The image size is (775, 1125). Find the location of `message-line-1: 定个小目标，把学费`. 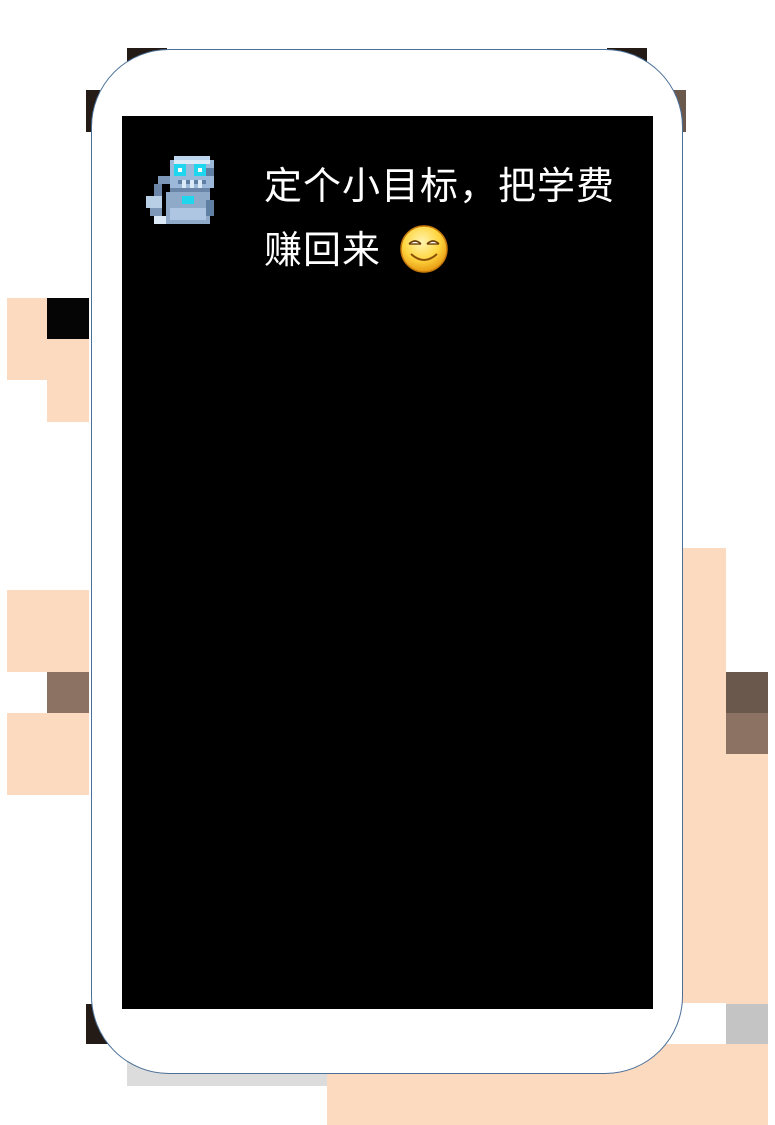

message-line-1: 定个小目标，把学费 is located at coordinates (440, 186).